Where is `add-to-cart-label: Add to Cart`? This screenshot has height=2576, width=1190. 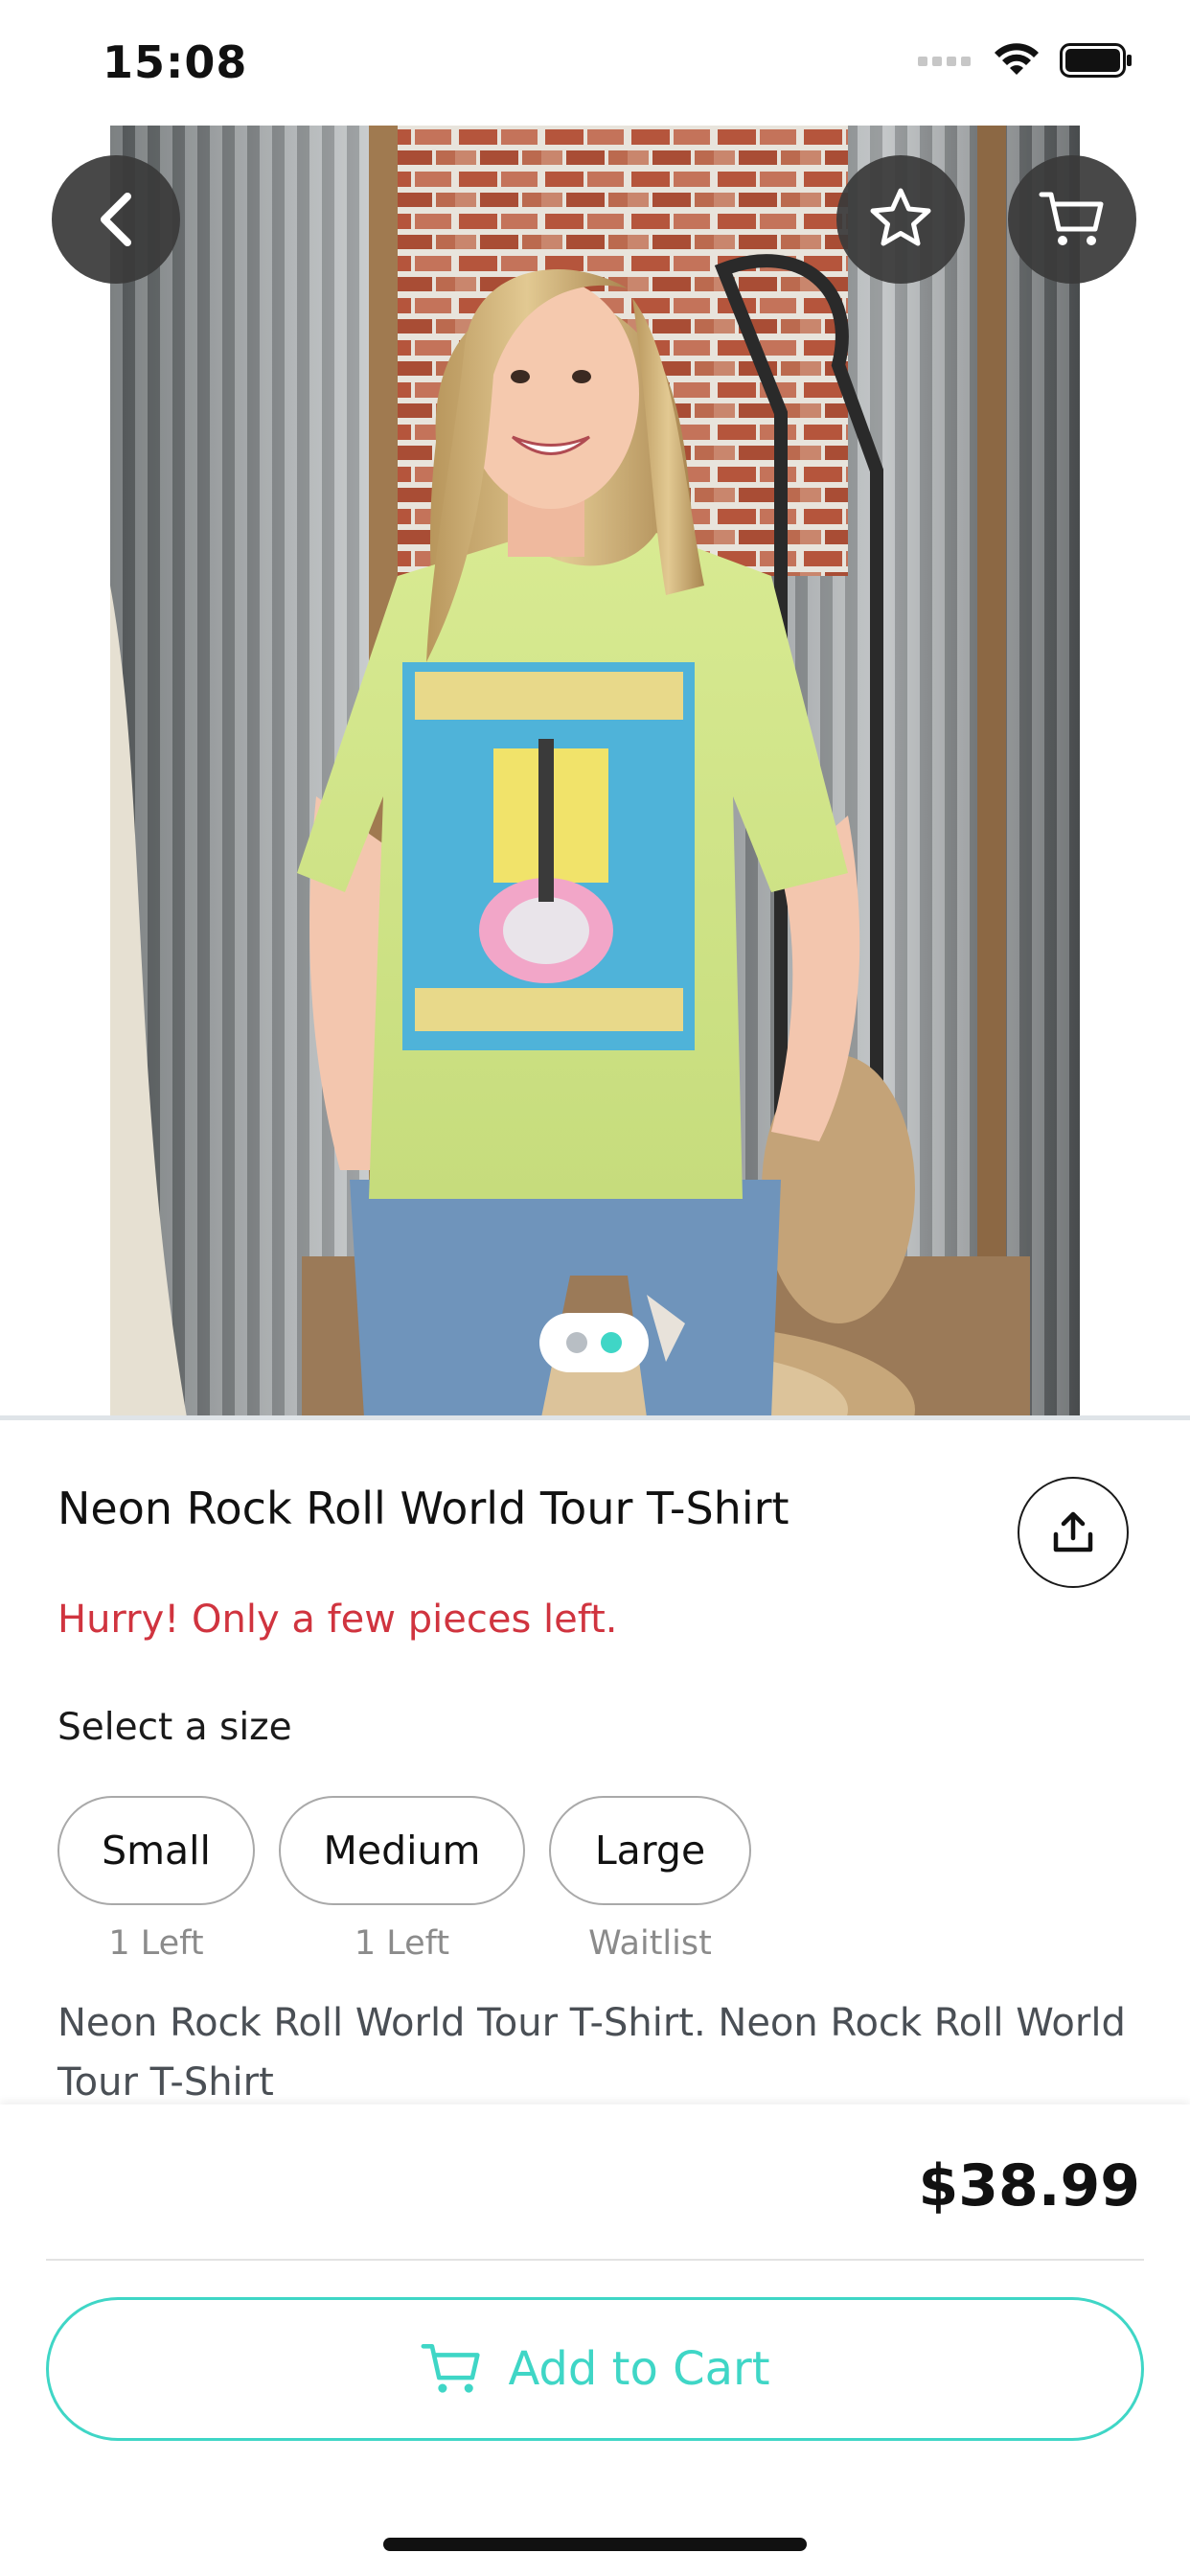
add-to-cart-label: Add to Cart is located at coordinates (639, 2369).